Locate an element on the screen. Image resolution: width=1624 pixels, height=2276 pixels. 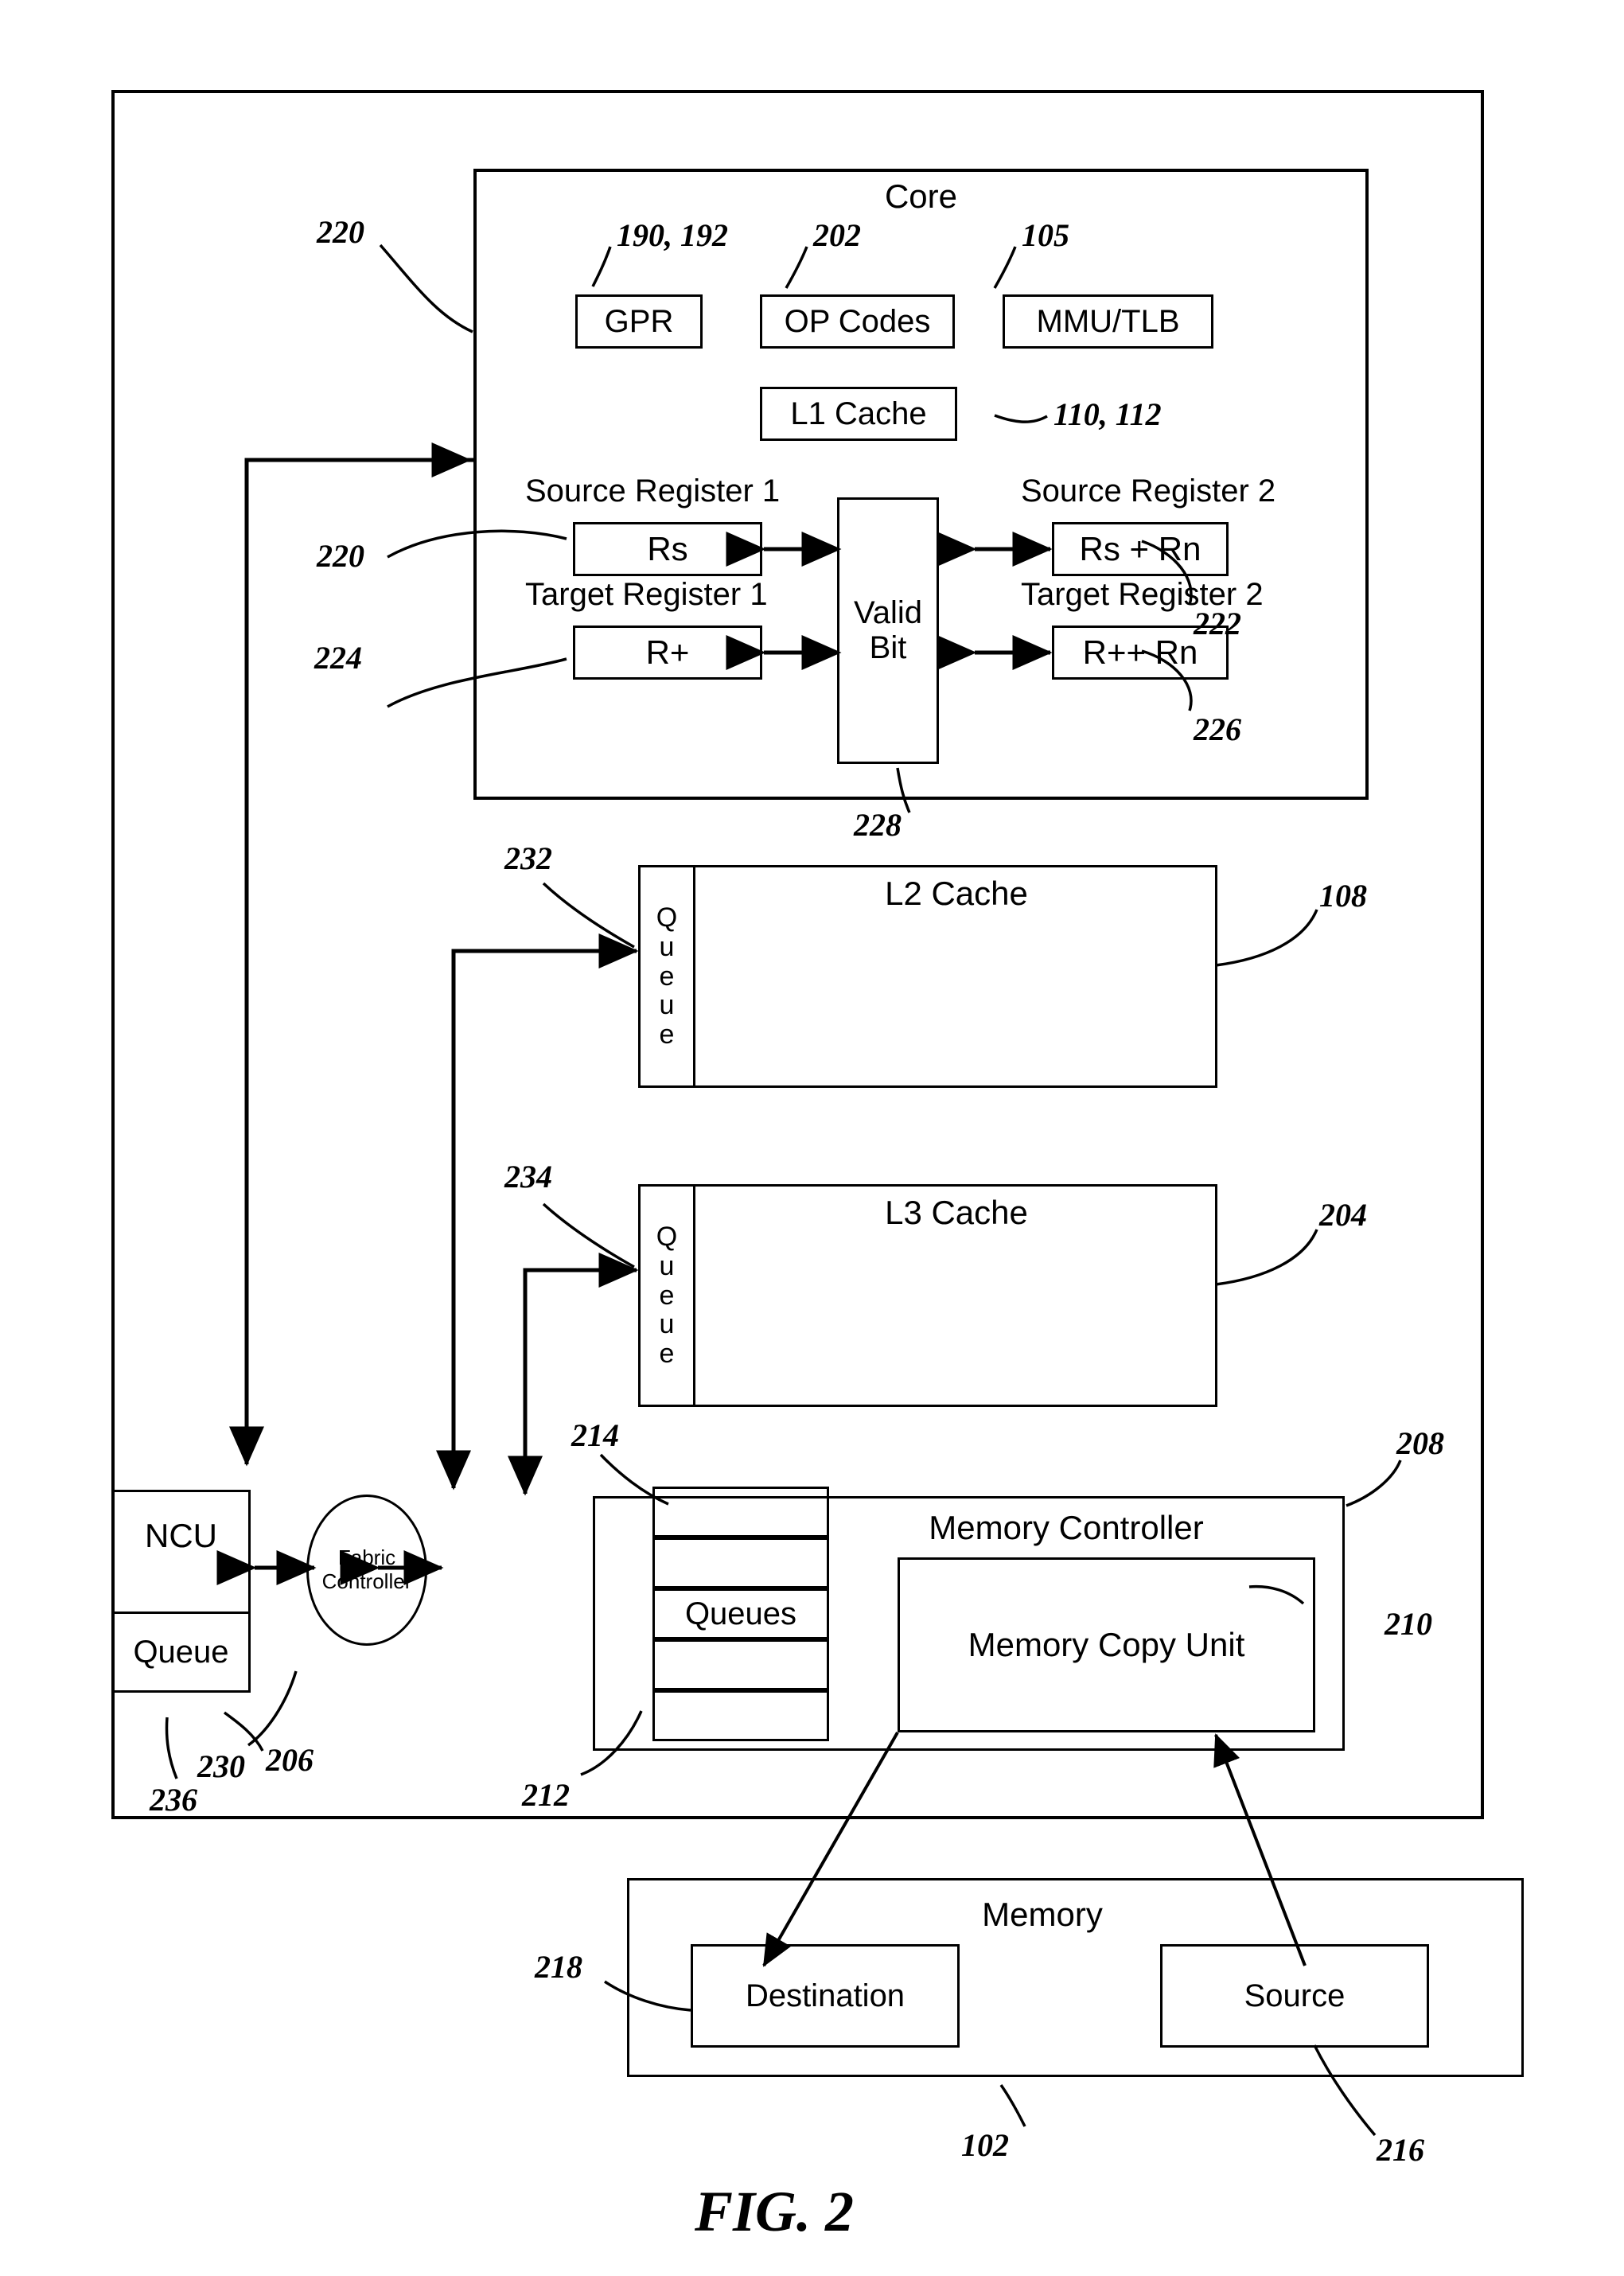
ref-210: 210 is located at coordinates (1408, 1624).